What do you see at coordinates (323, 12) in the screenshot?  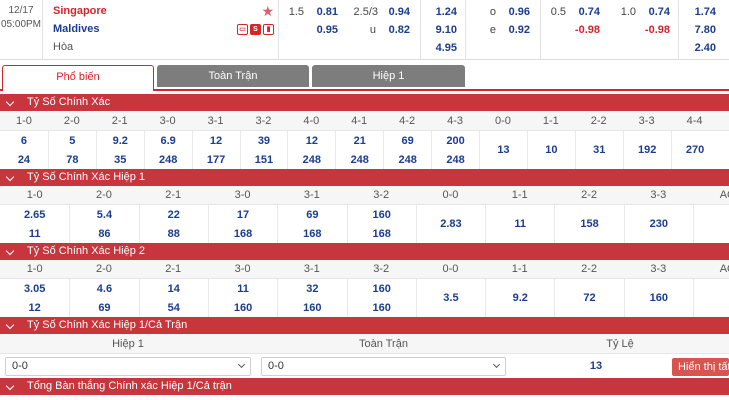 I see `hdp-home-odds: 0.81` at bounding box center [323, 12].